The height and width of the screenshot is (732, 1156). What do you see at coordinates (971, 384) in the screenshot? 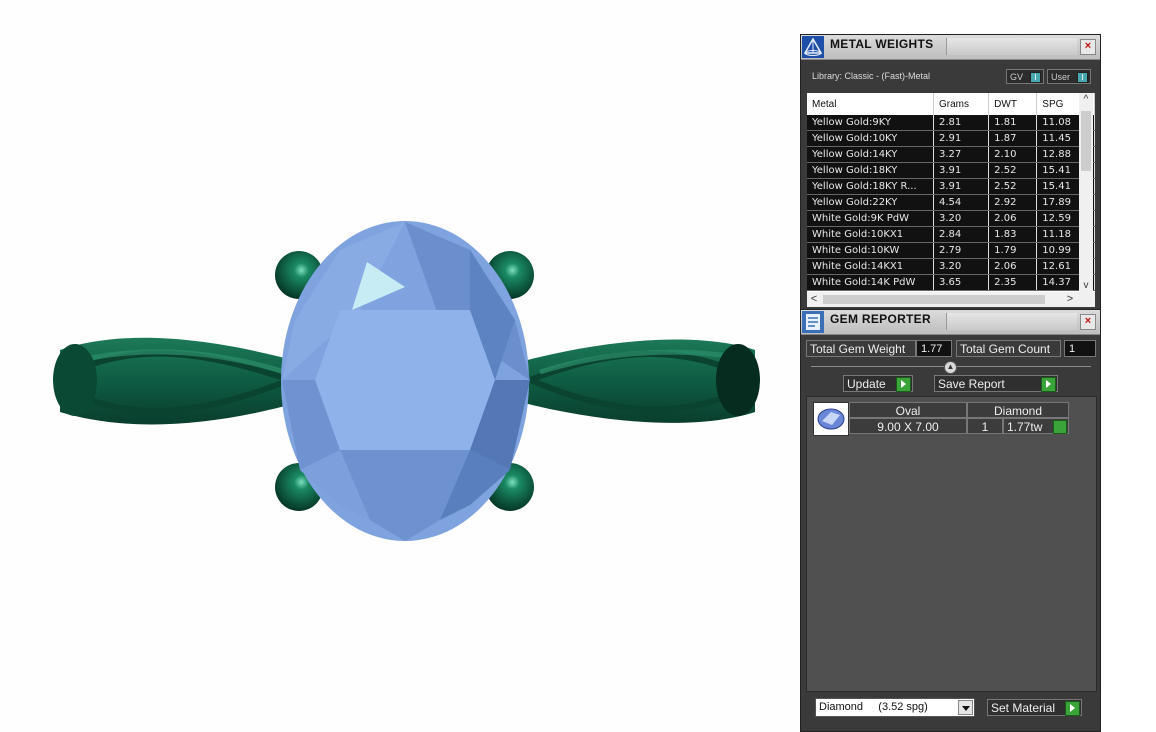
I see `save-report-label: Save Report` at bounding box center [971, 384].